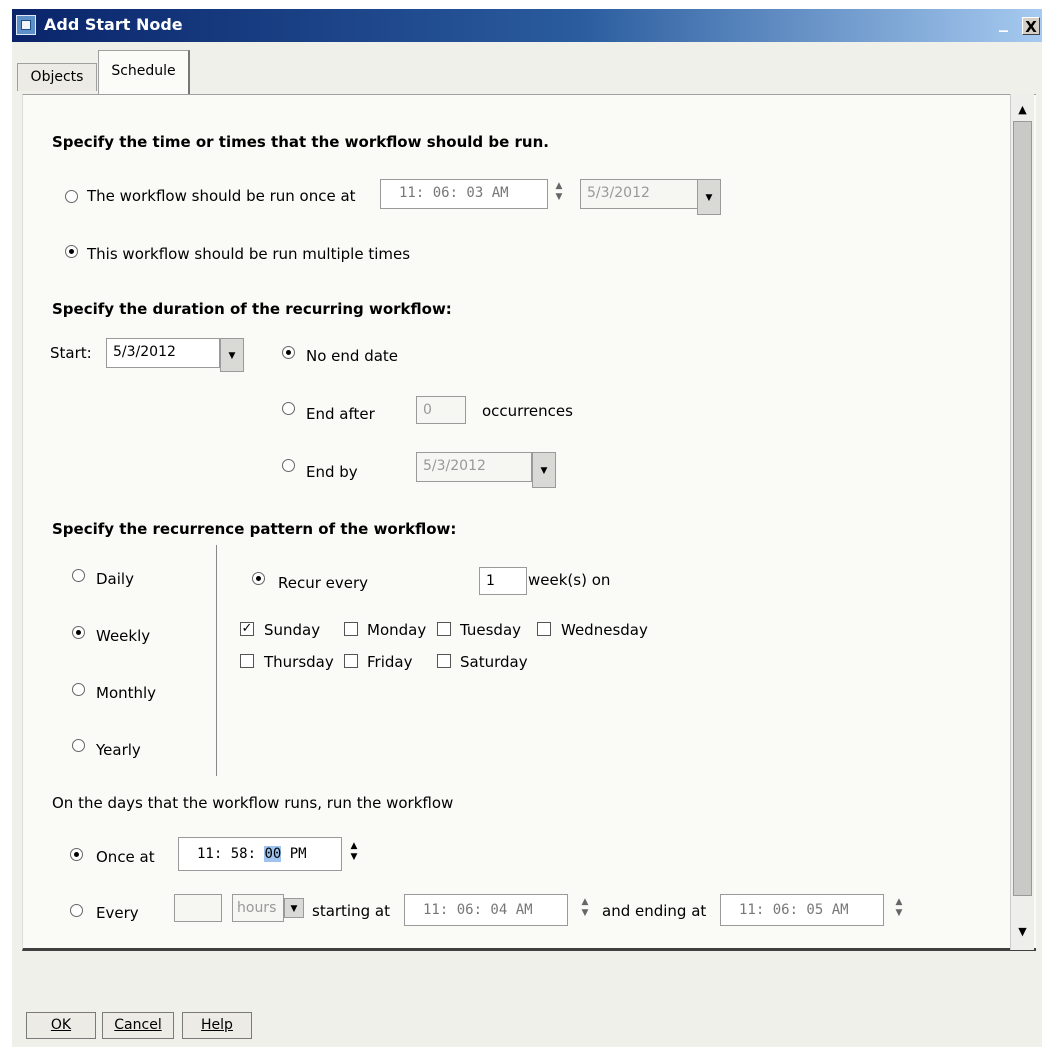 This screenshot has width=1042, height=1047. What do you see at coordinates (527, 411) in the screenshot?
I see `occurrences-label: occurrences` at bounding box center [527, 411].